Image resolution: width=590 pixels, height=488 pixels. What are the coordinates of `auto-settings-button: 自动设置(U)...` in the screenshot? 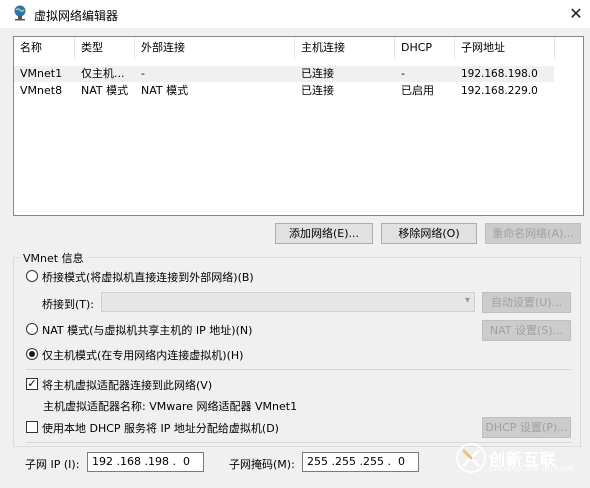 It's located at (526, 302).